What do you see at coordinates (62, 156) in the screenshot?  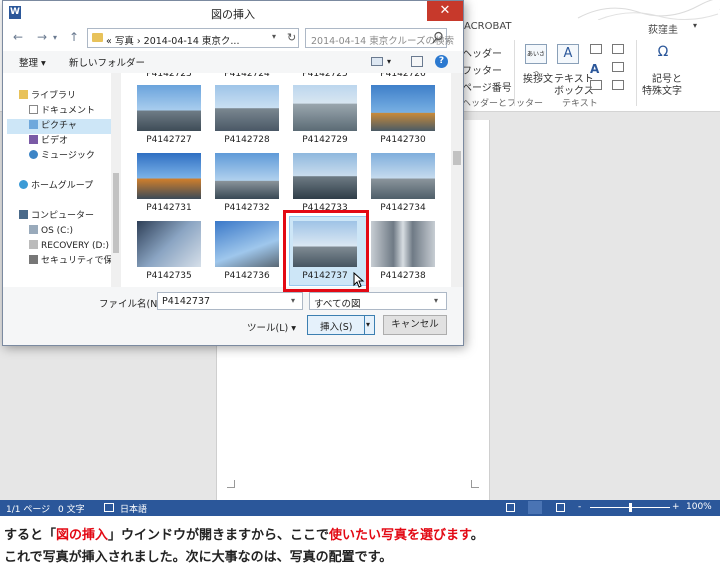 I see `nav-item-music: ミュージック` at bounding box center [62, 156].